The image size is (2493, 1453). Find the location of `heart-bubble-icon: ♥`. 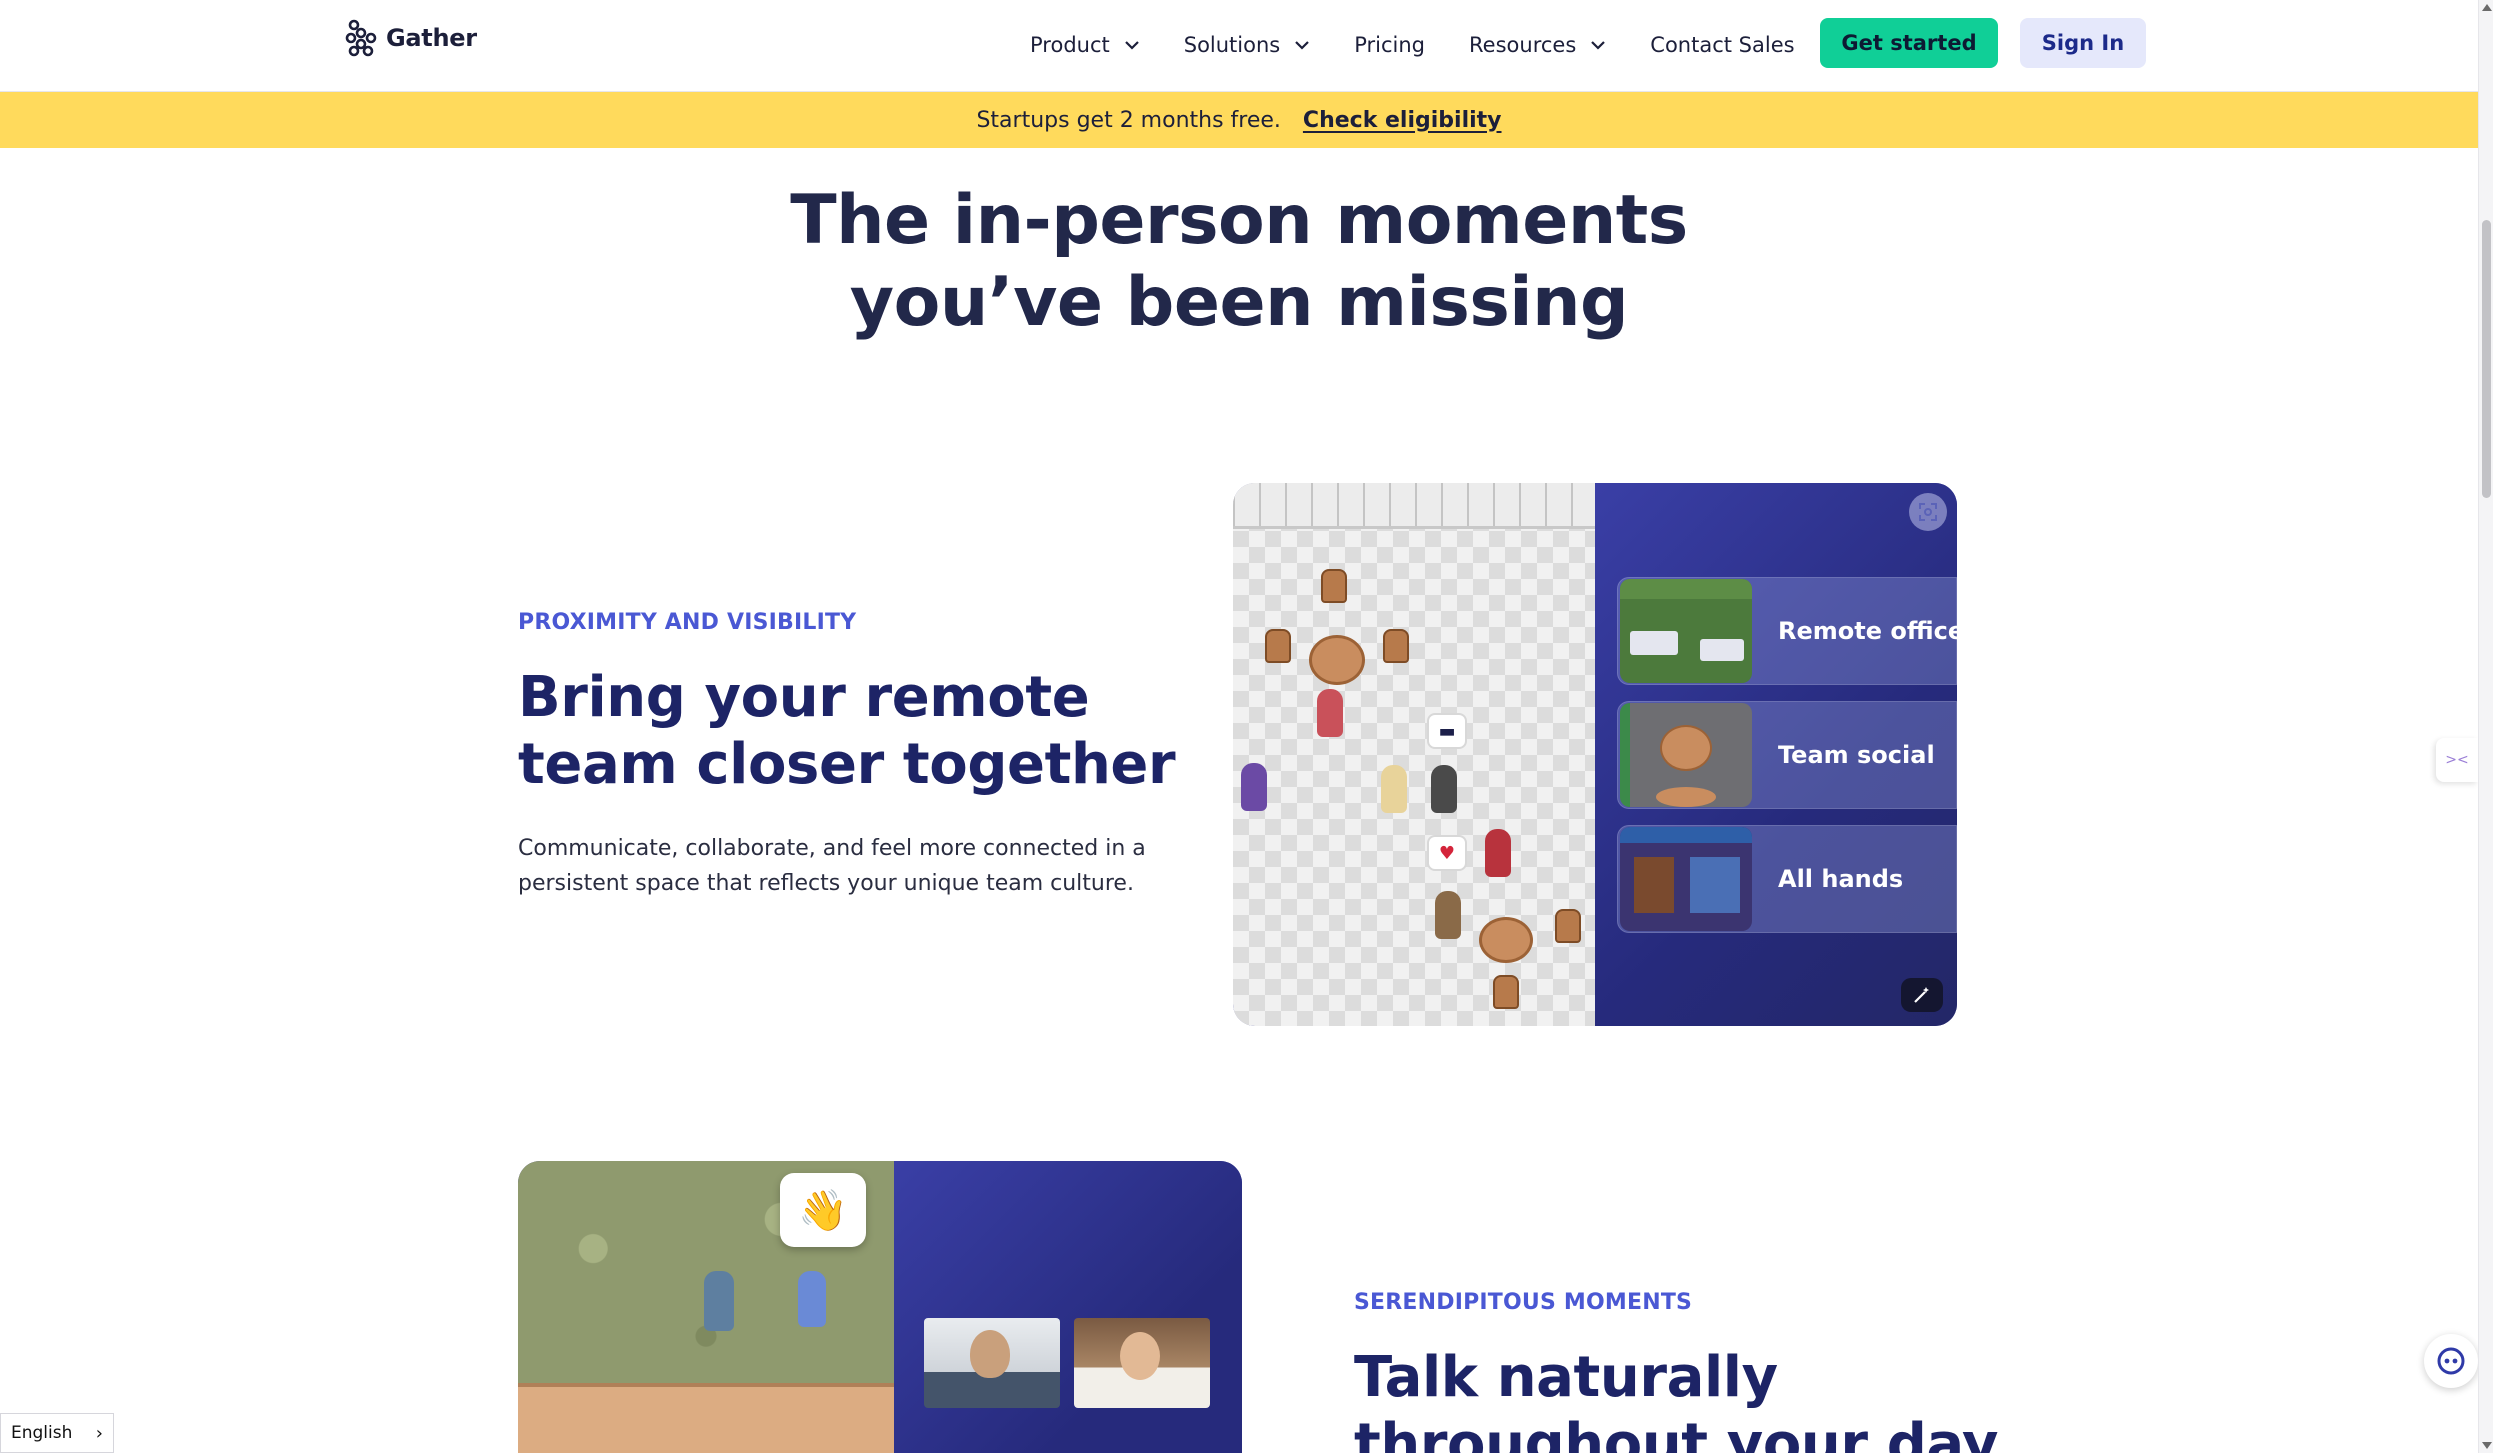

heart-bubble-icon: ♥ is located at coordinates (1447, 853).